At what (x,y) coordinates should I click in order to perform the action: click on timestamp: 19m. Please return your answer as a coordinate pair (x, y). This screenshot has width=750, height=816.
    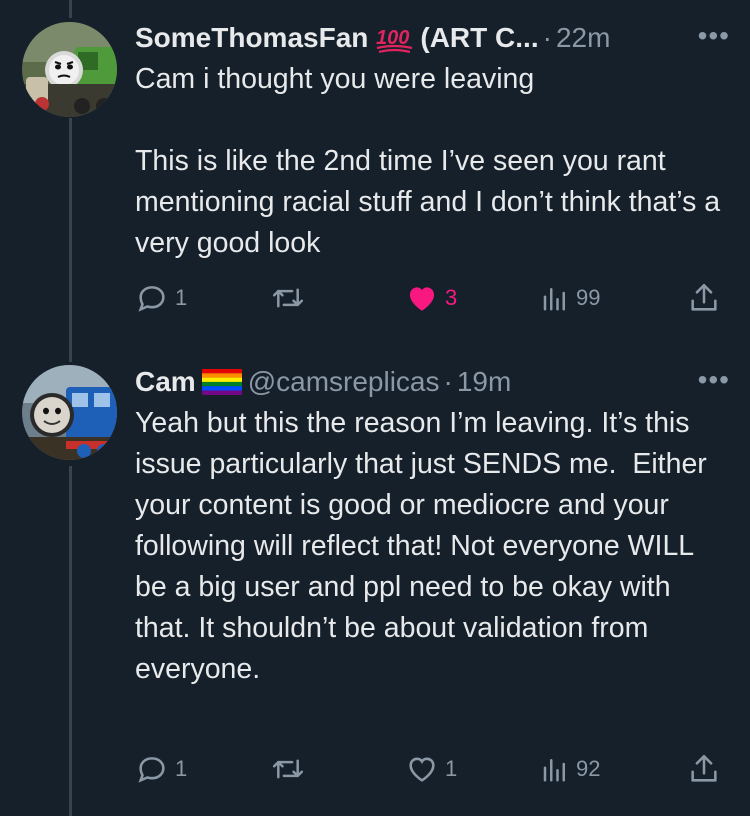
    Looking at the image, I should click on (484, 382).